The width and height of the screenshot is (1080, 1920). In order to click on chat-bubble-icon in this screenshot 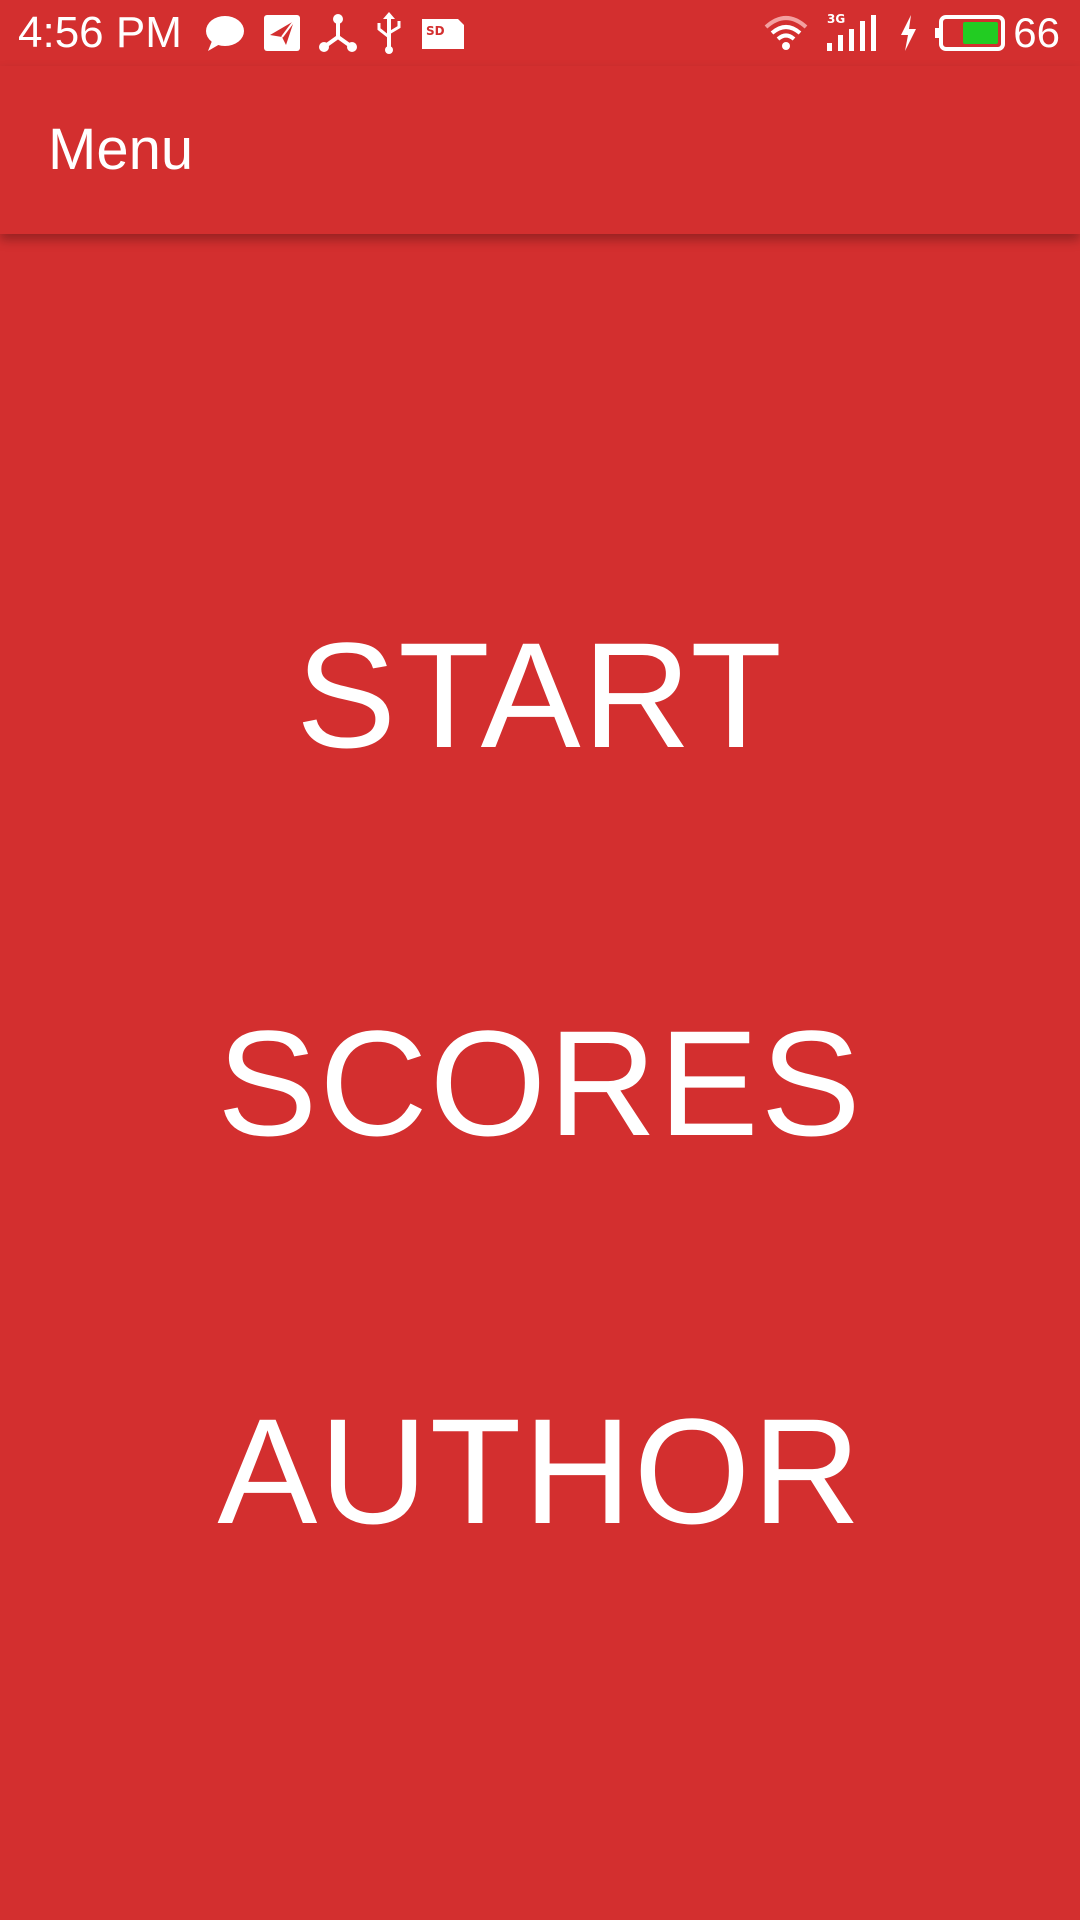, I will do `click(225, 33)`.